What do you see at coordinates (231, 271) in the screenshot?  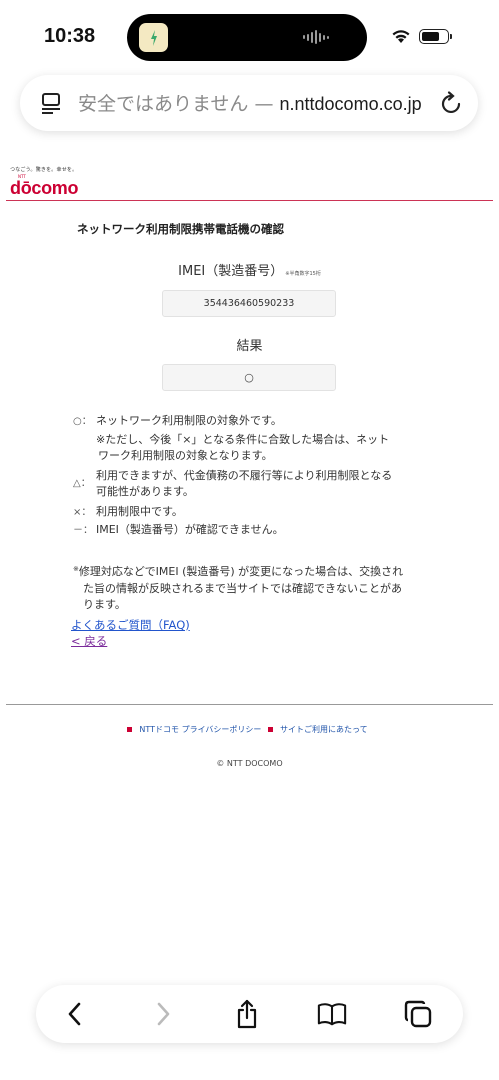 I see `imei-label: IMEI（製造番号）` at bounding box center [231, 271].